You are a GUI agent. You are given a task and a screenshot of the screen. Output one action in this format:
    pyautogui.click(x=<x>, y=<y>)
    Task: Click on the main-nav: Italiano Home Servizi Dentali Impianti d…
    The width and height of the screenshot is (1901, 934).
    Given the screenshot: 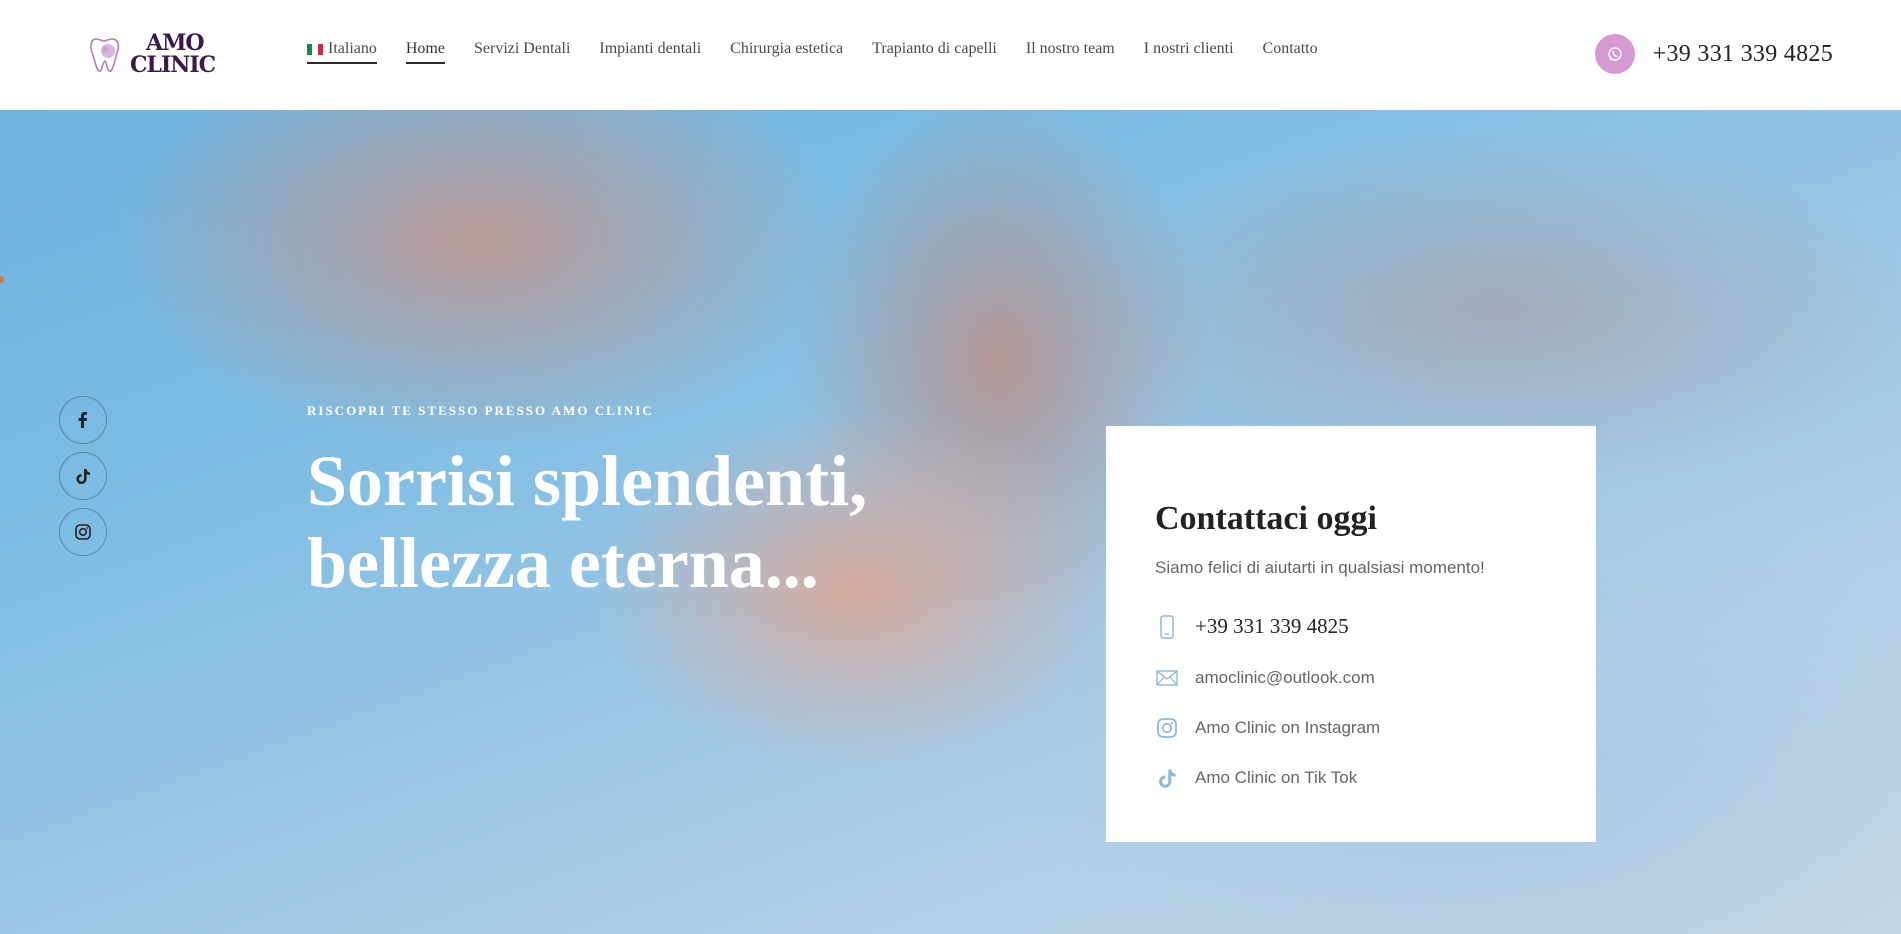 What is the action you would take?
    pyautogui.click(x=827, y=55)
    